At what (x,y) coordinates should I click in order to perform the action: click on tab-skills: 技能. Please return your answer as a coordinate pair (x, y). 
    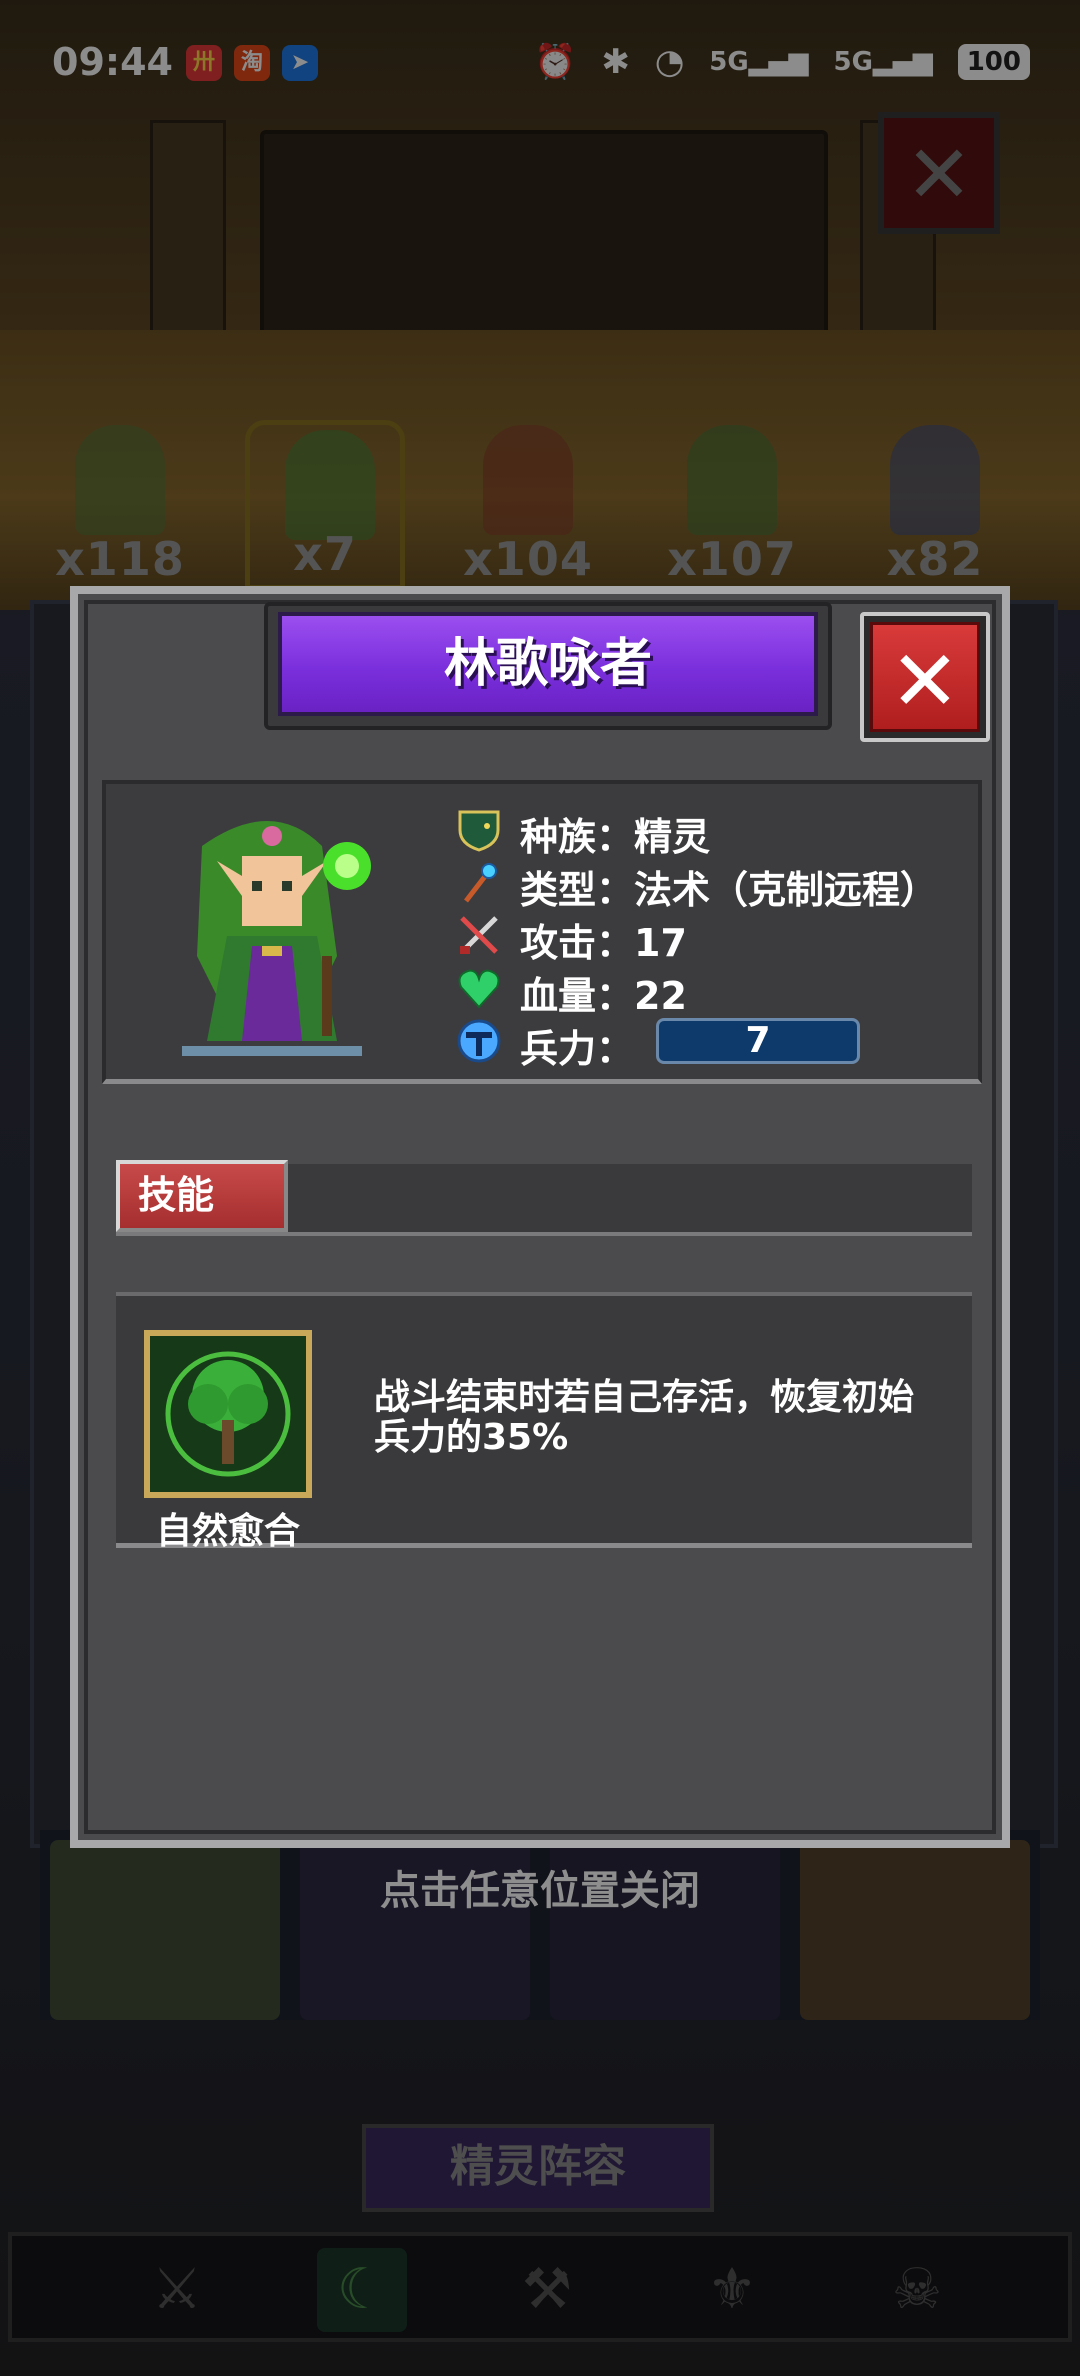
    Looking at the image, I should click on (202, 1196).